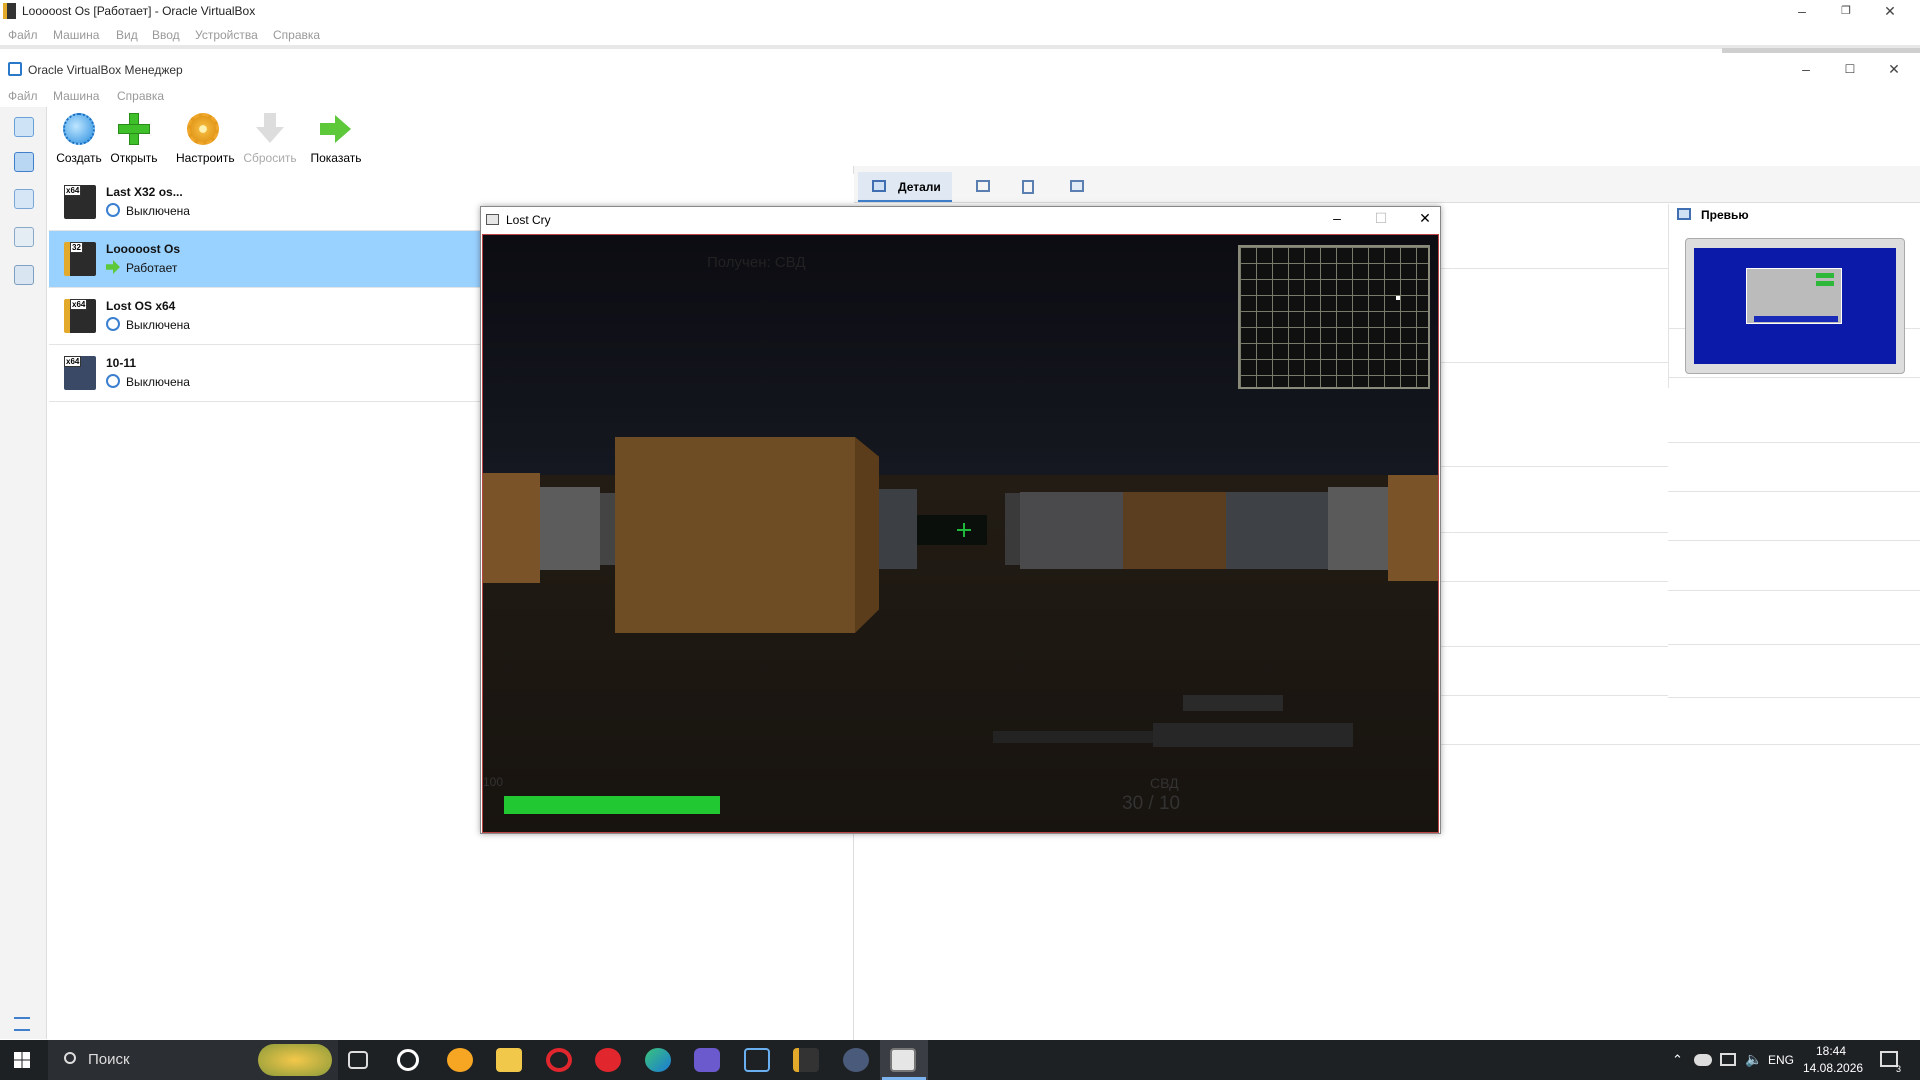 This screenshot has width=1920, height=1080. I want to click on game-window-icon, so click(492, 219).